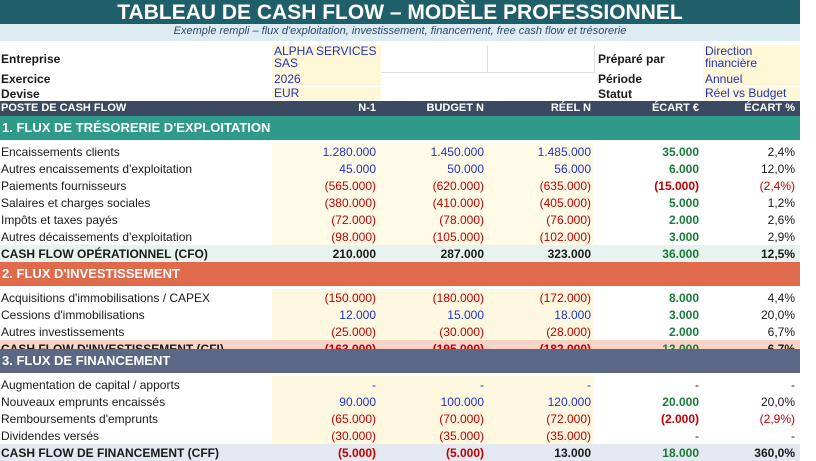 Image resolution: width=816 pixels, height=461 pixels. Describe the element at coordinates (649, 453) in the screenshot. I see `cell-ecart-eur: 18.000` at that location.